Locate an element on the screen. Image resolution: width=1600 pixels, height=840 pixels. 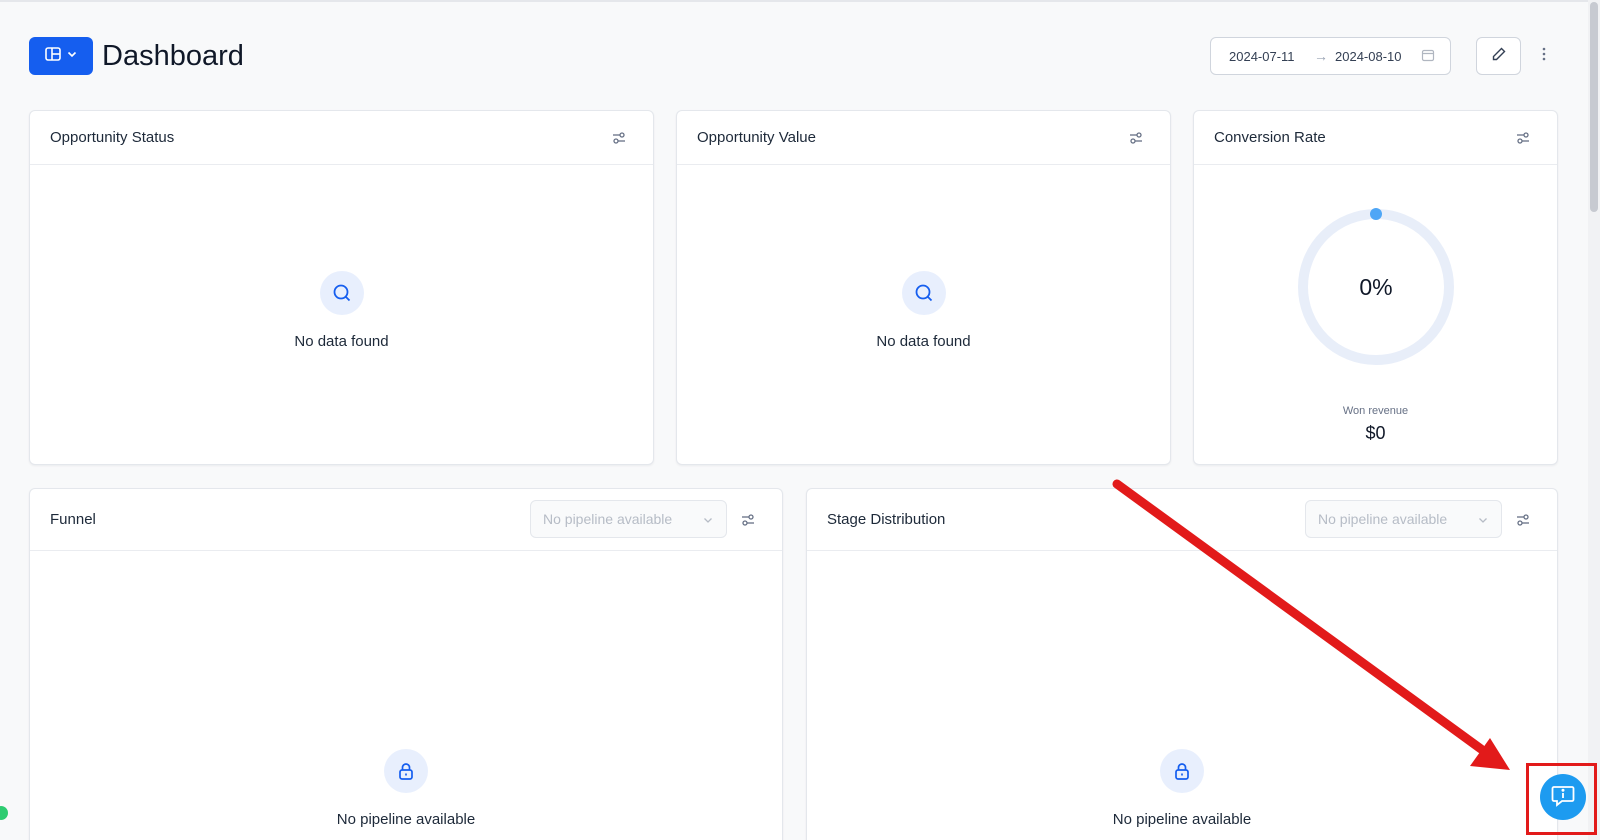
arrow-right-icon: → is located at coordinates (1321, 56).